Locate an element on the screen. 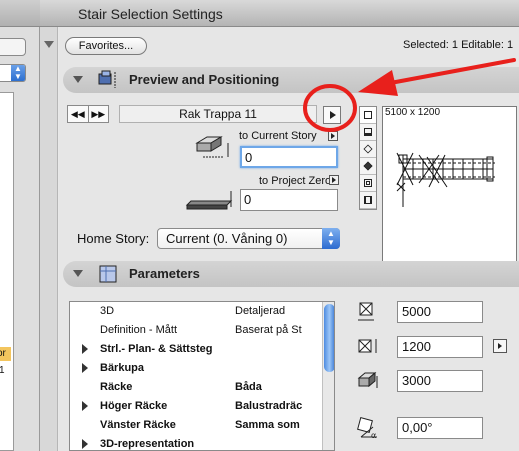 This screenshot has width=519, height=451. parameter-value: Baserat på St is located at coordinates (268, 330).